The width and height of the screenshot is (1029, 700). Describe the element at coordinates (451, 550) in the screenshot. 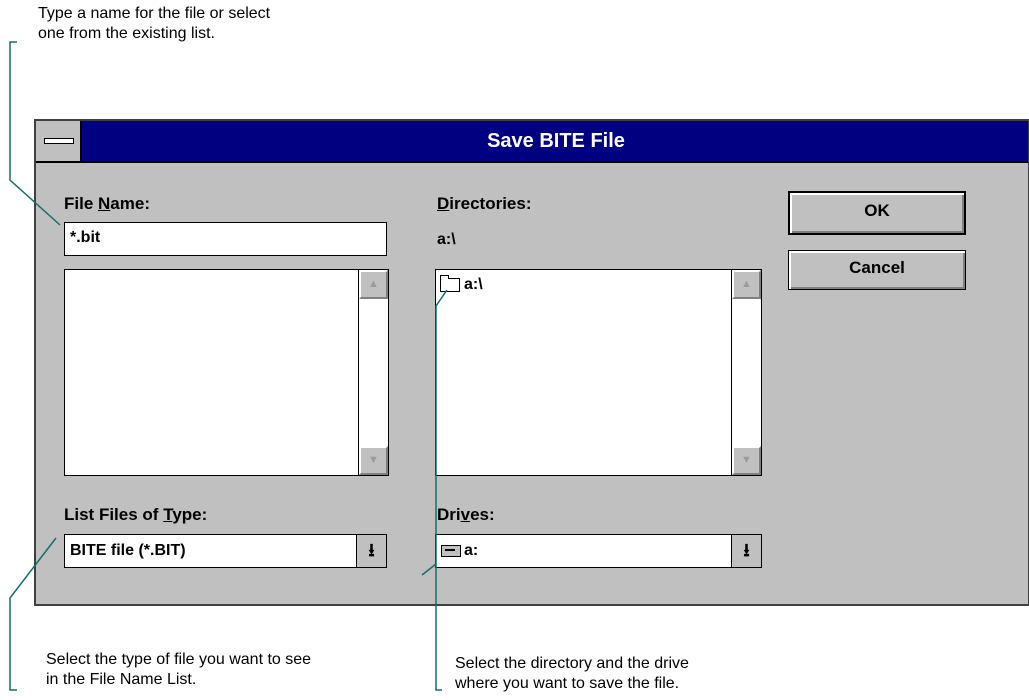

I see `floppy-drive-icon` at that location.